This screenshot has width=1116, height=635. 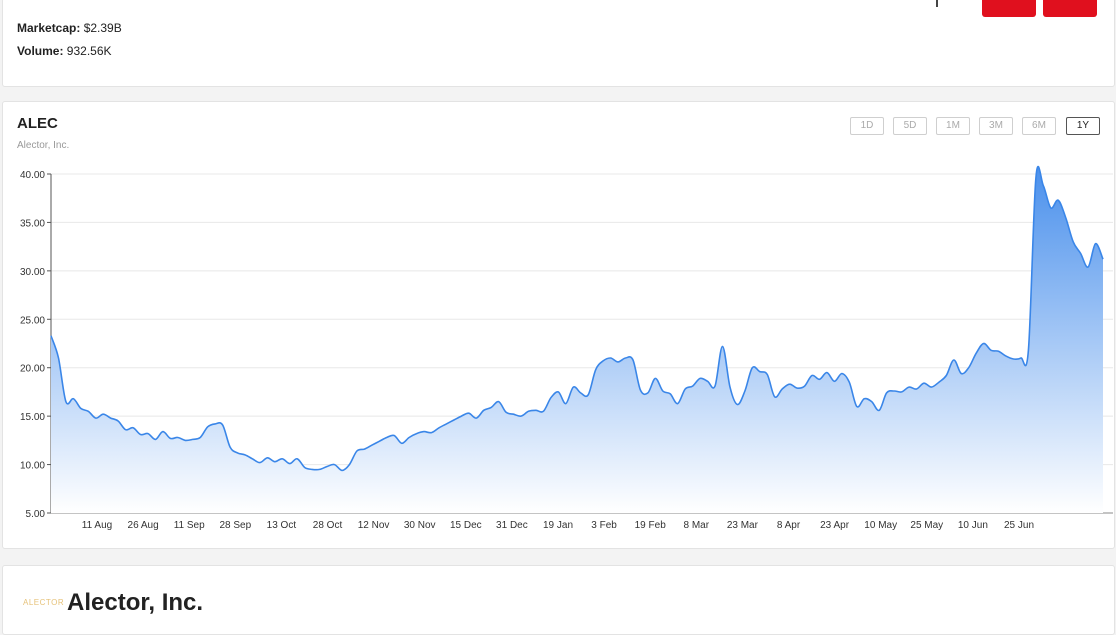 I want to click on company-name-heading: Alector, Inc., so click(x=135, y=602).